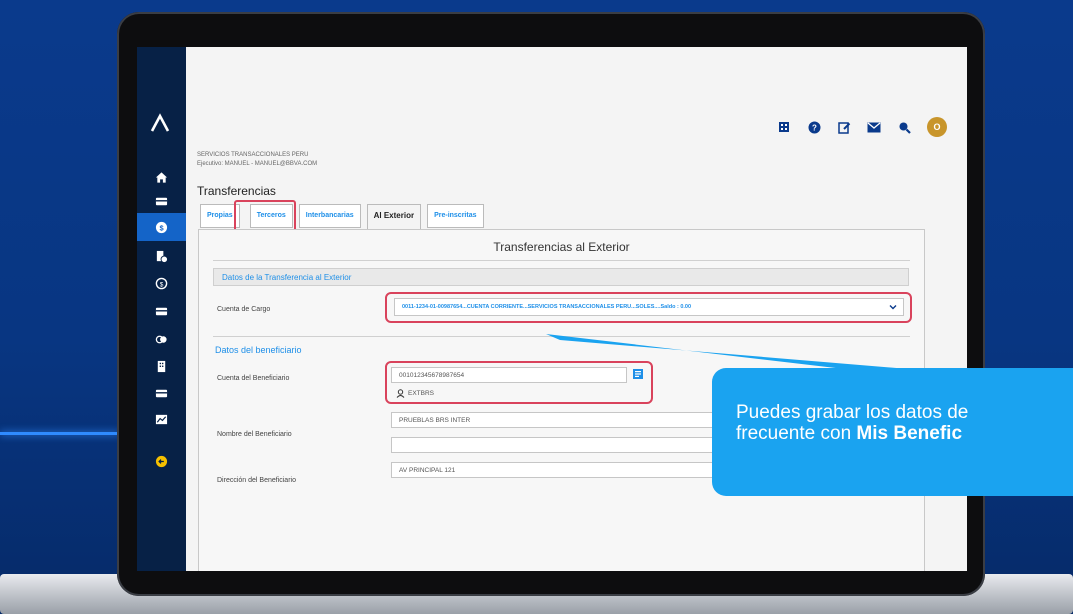  I want to click on nombre-beneficiario-input: PRUEBLAS BRS INTER, so click(558, 420).